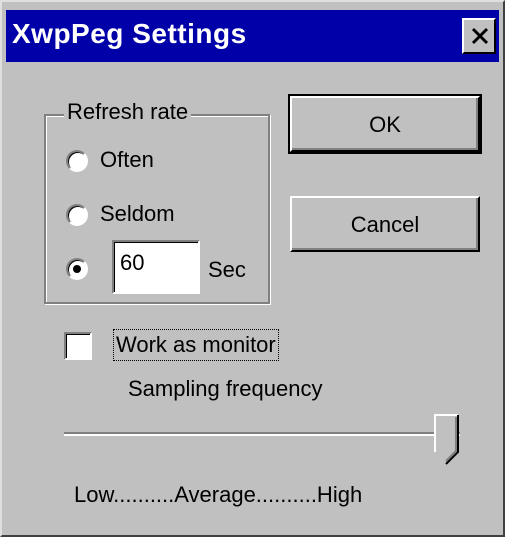 This screenshot has width=505, height=537. Describe the element at coordinates (78, 346) in the screenshot. I see `work-as-monitor-checkbox` at that location.